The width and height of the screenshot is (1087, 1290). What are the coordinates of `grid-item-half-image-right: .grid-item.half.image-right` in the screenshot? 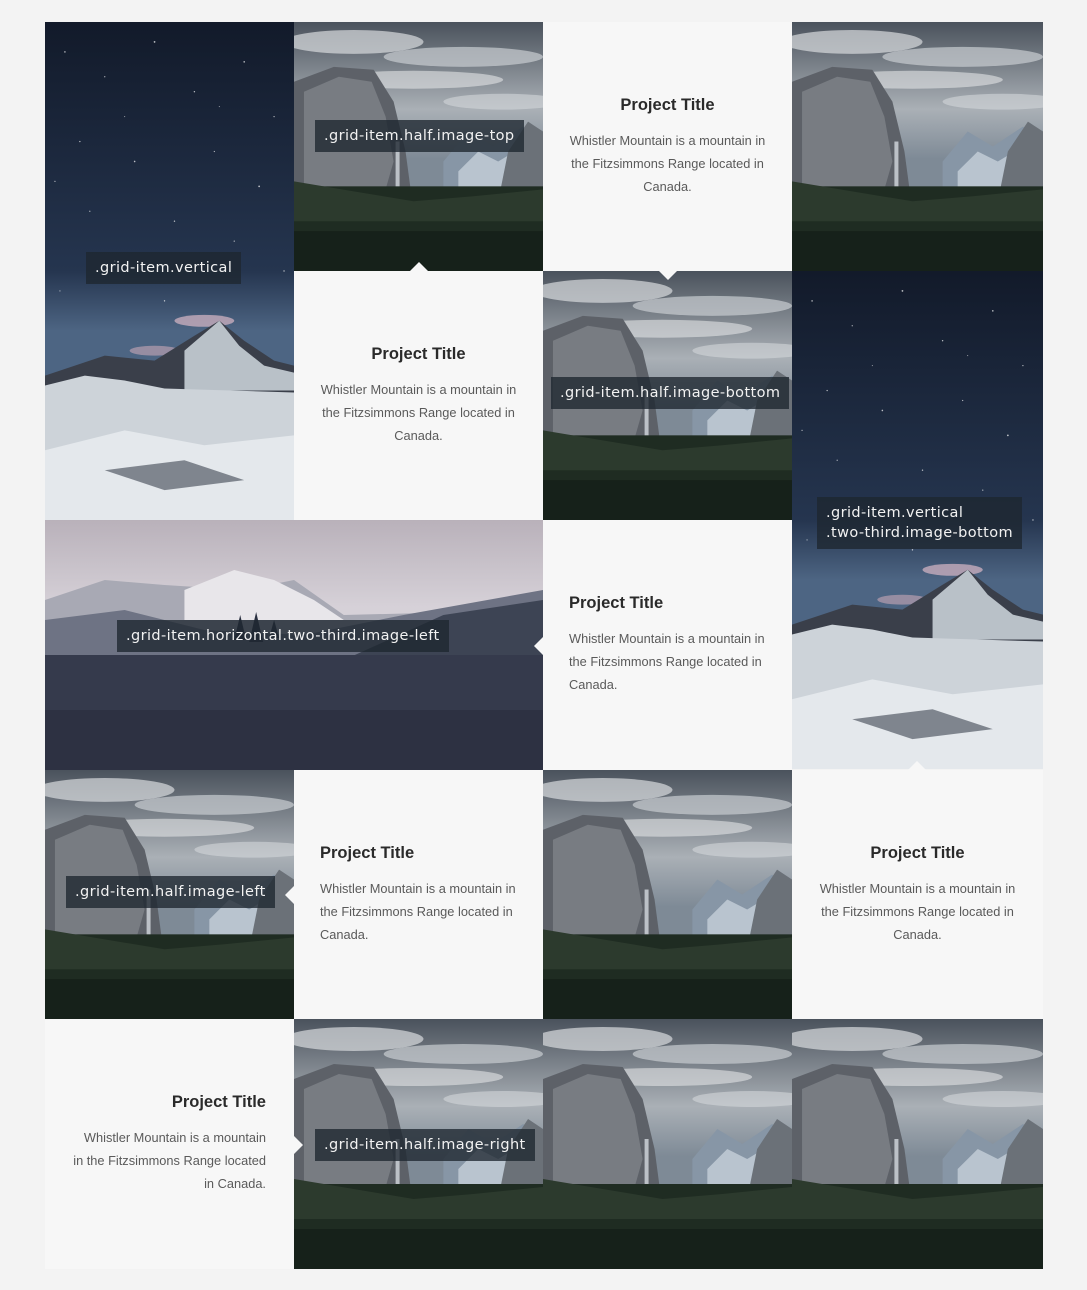 It's located at (418, 1144).